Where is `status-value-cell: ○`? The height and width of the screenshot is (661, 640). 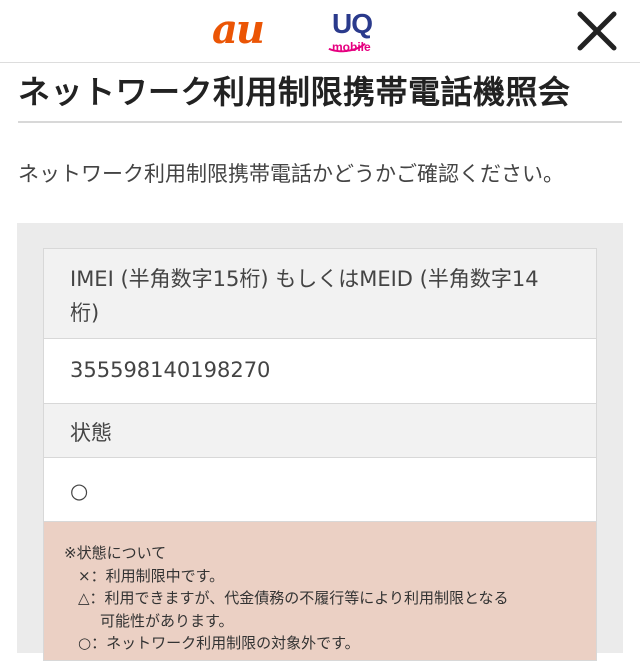 status-value-cell: ○ is located at coordinates (320, 489).